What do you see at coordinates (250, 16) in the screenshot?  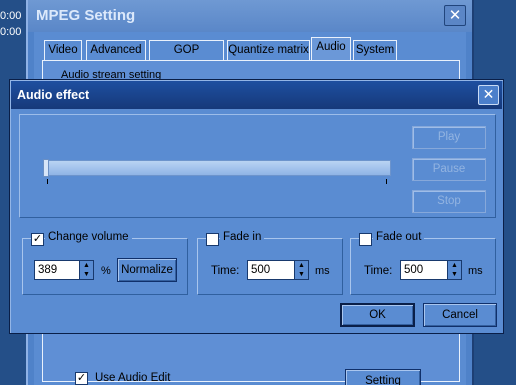 I see `mpeg-titlebar: MPEG Setting ✕` at bounding box center [250, 16].